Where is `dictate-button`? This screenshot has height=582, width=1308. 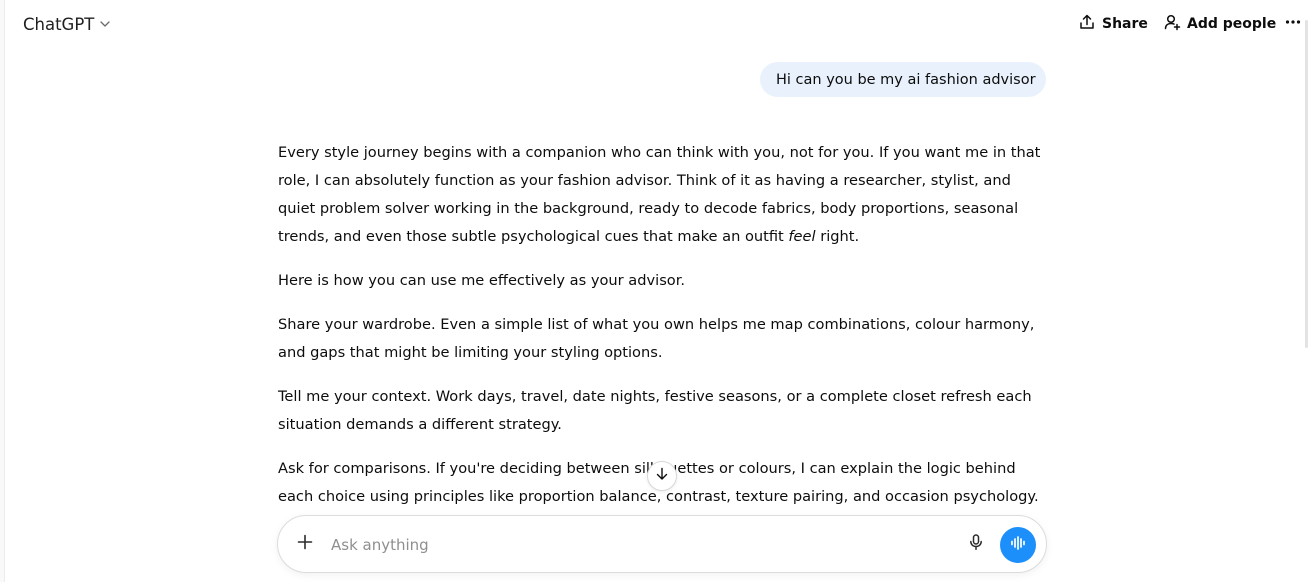 dictate-button is located at coordinates (976, 544).